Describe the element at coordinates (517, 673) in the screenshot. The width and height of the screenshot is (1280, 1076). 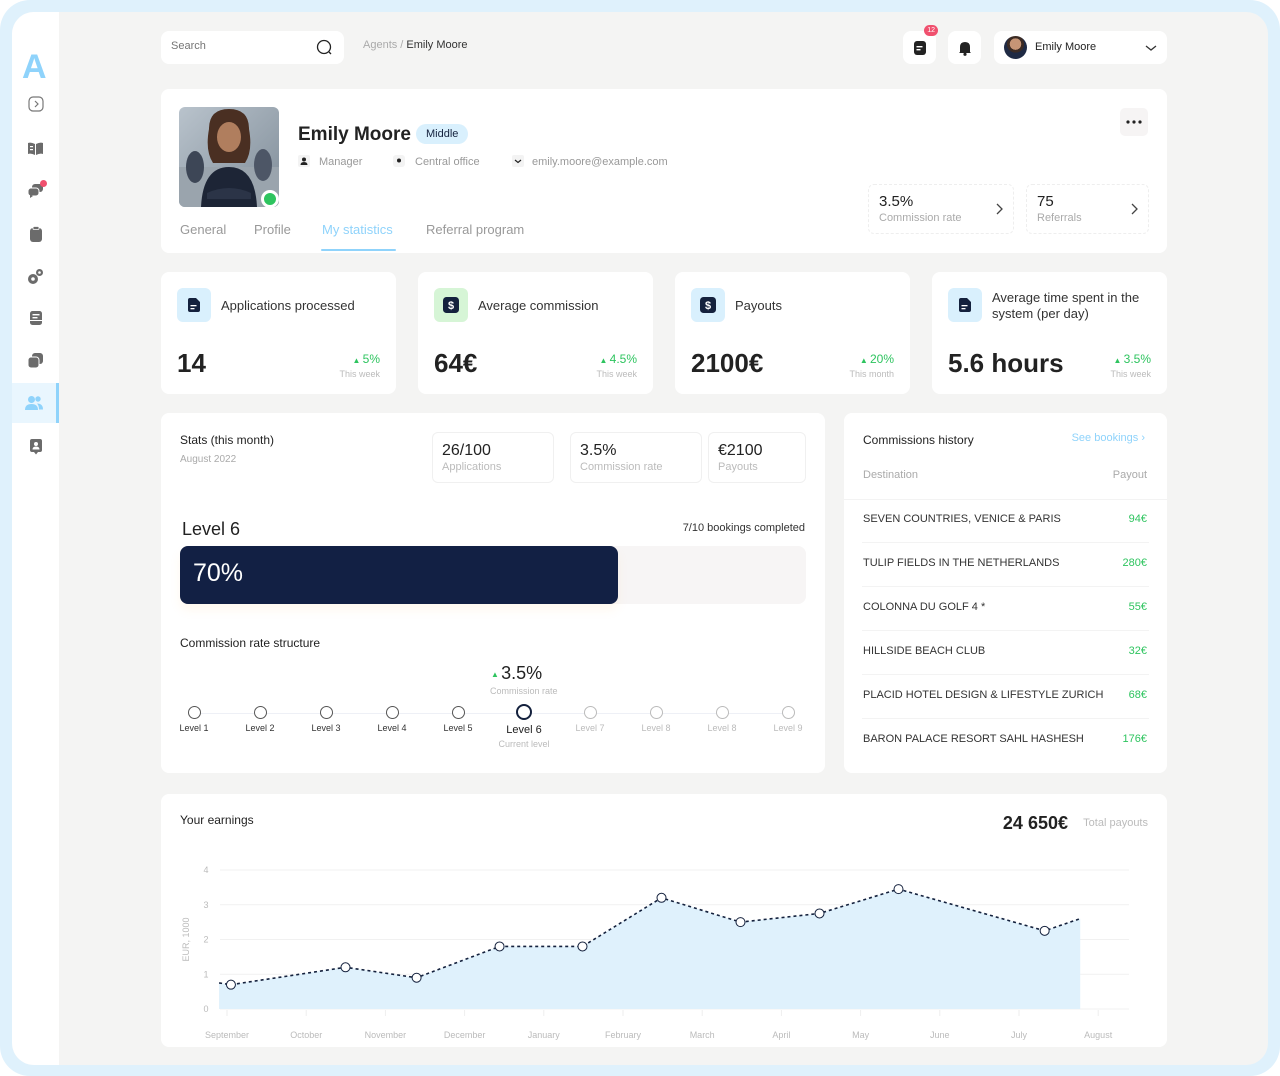
I see `current-commission-rate: ▲ 3.5%` at that location.